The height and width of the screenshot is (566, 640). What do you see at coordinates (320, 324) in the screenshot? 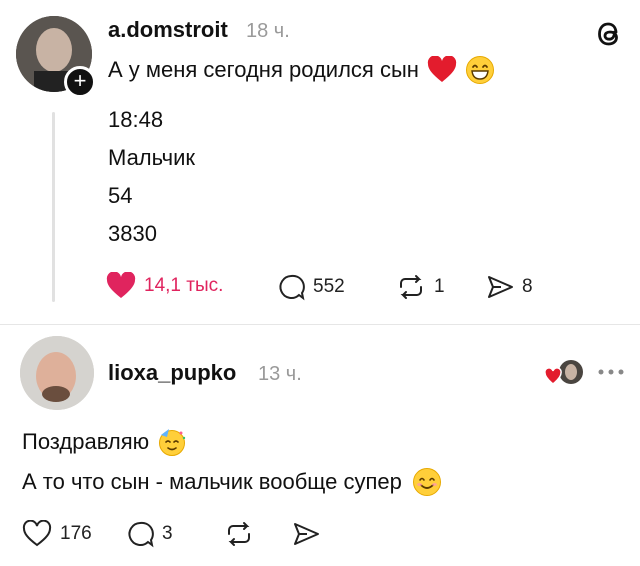
I see `divider` at bounding box center [320, 324].